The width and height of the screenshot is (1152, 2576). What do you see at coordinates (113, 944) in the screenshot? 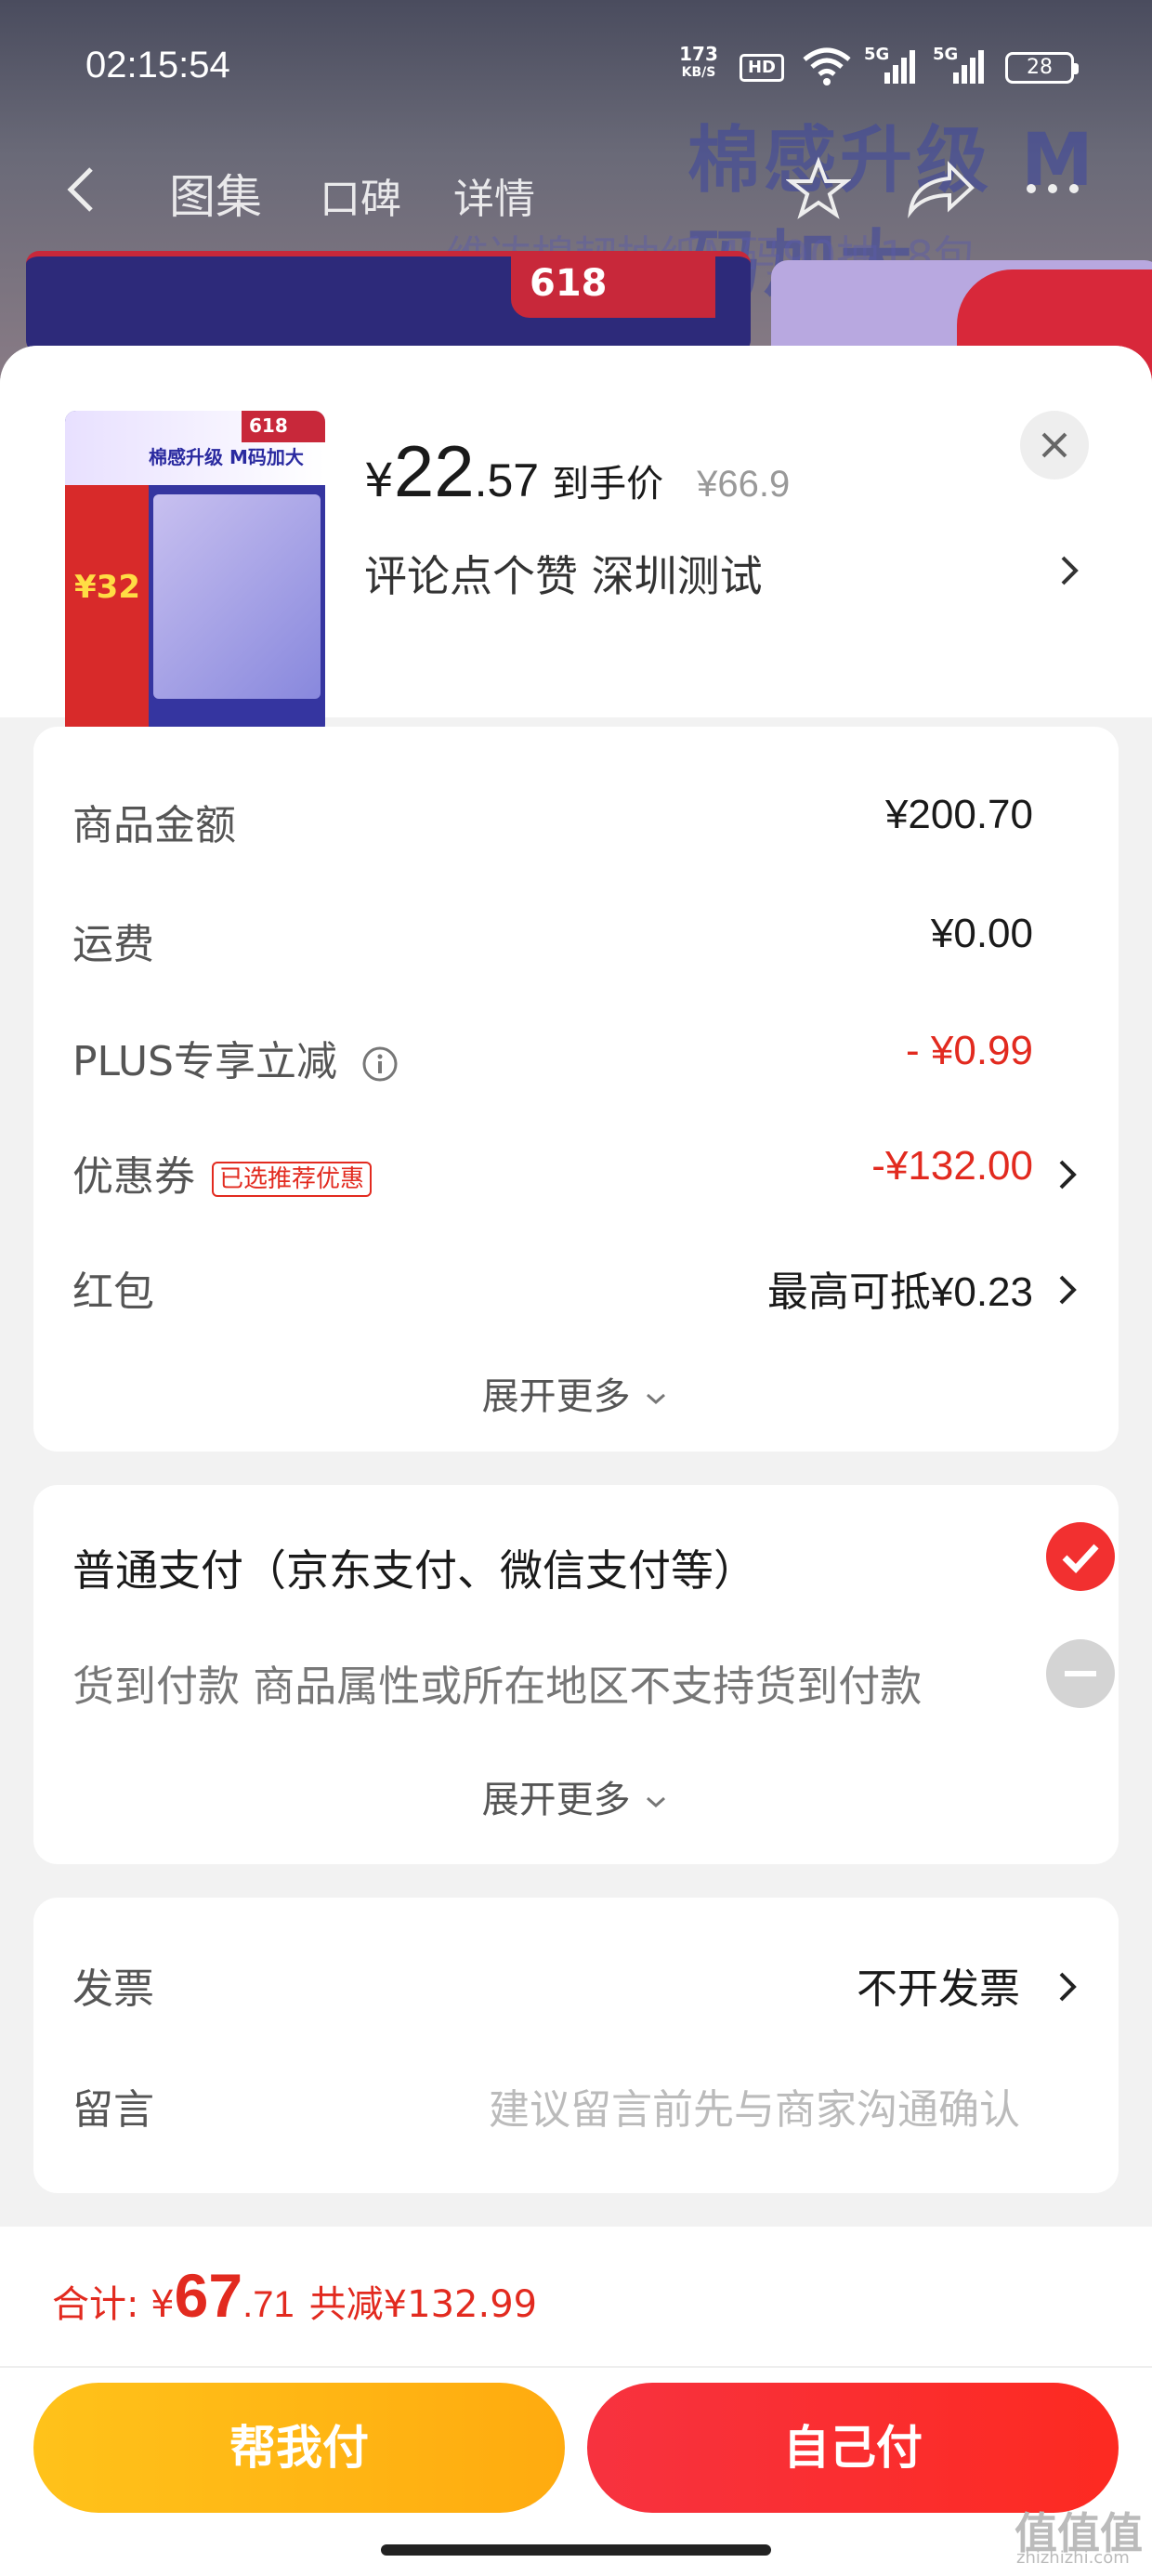
I see `shipping-label: 运费` at bounding box center [113, 944].